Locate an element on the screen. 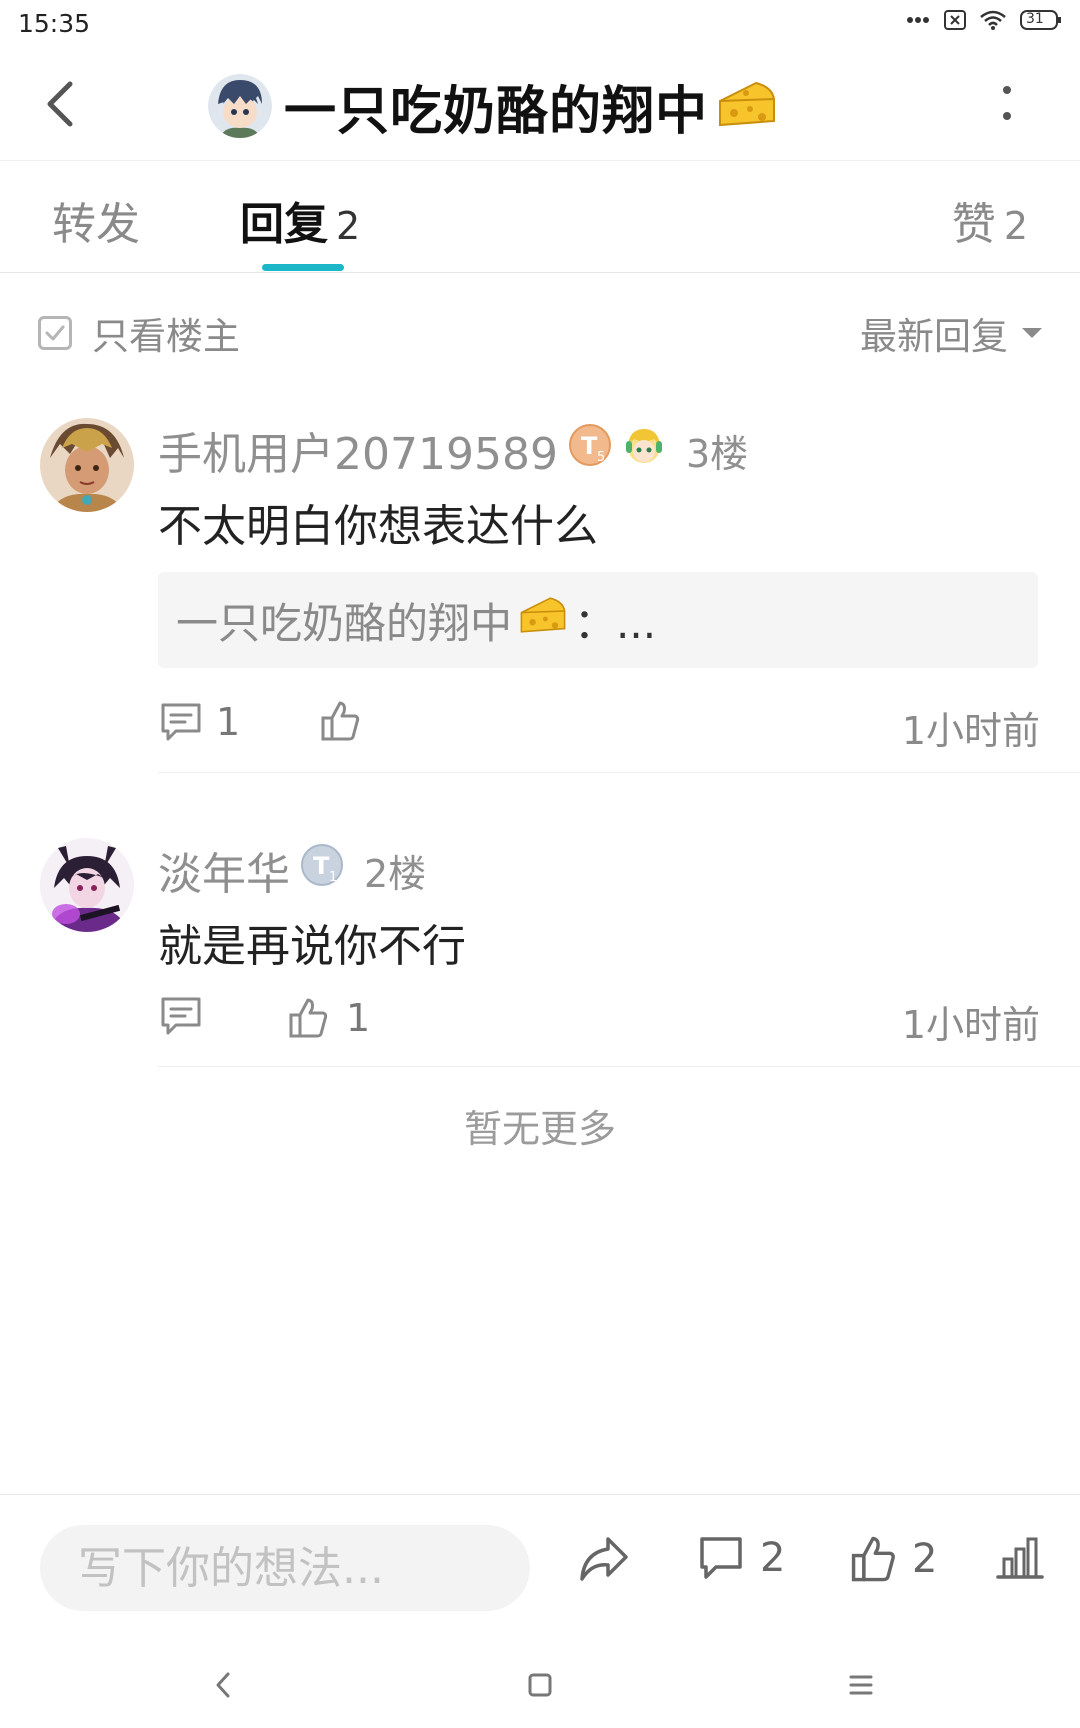  status-icons: 31 is located at coordinates (984, 20).